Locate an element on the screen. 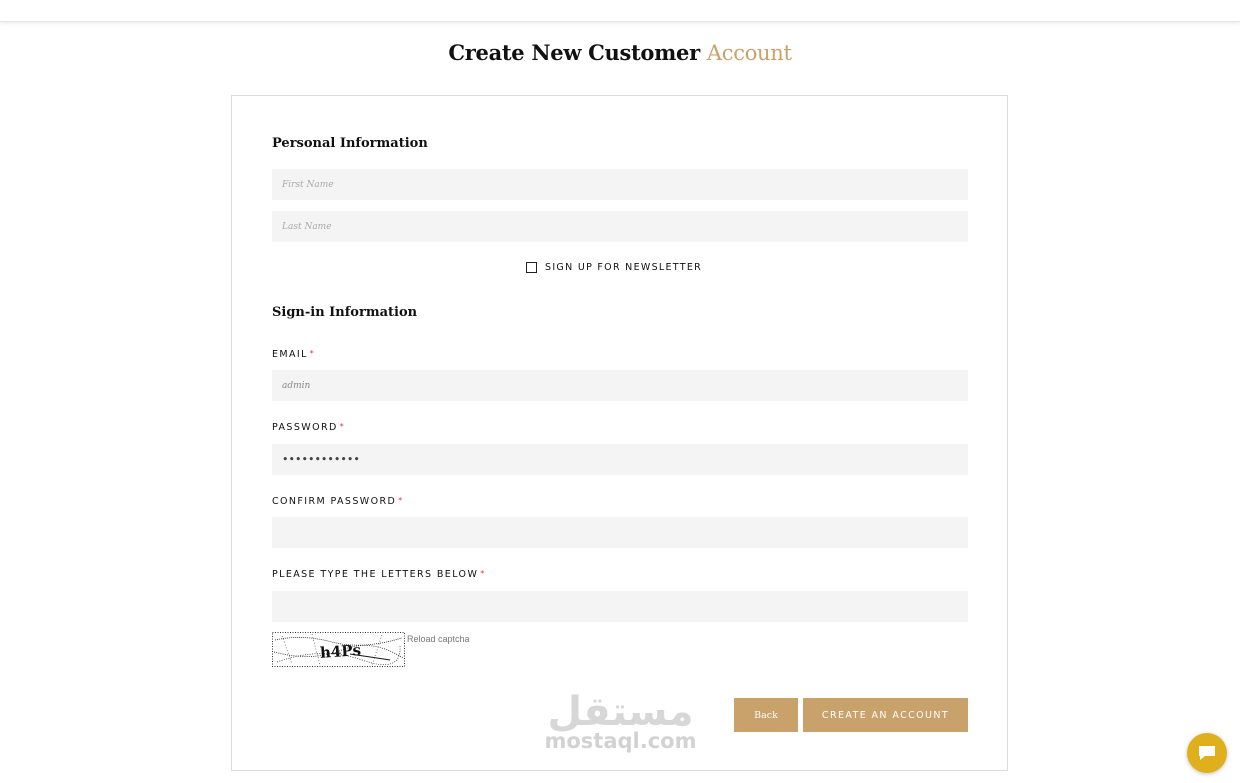 This screenshot has height=783, width=1240. watermark-arabic: مستقل is located at coordinates (620, 712).